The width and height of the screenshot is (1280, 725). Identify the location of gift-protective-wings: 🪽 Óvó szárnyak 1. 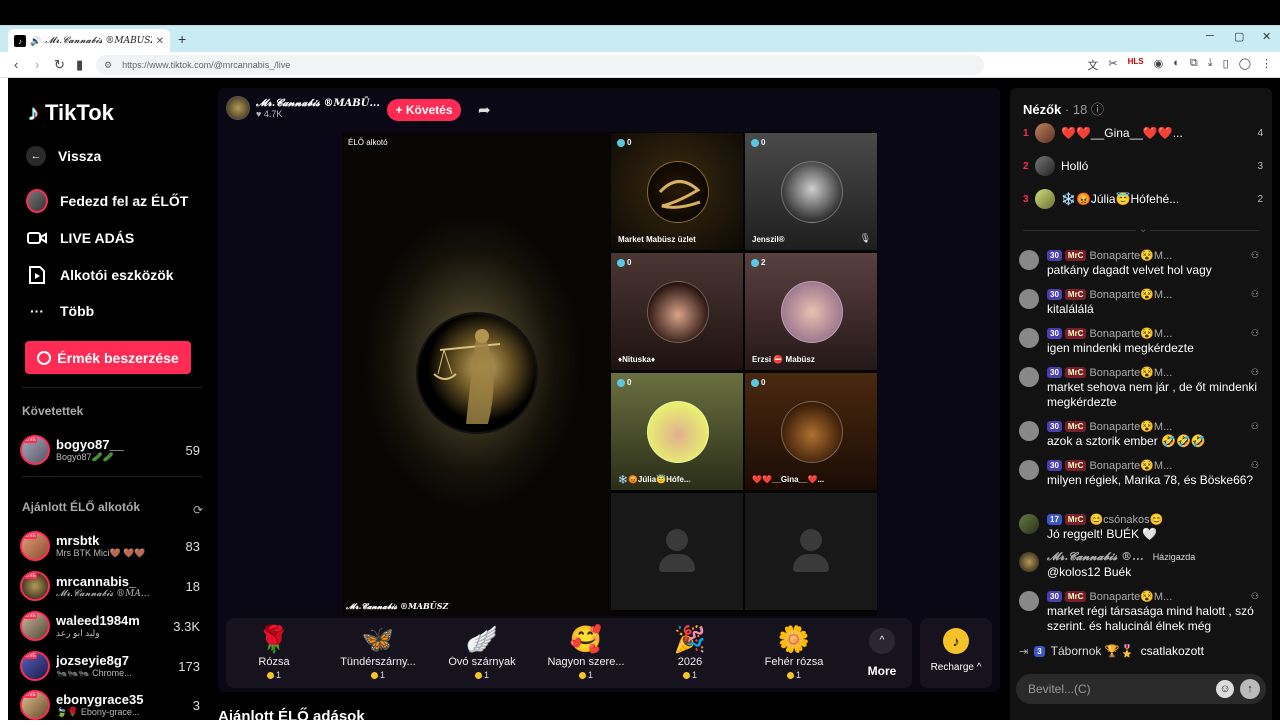
(482, 652).